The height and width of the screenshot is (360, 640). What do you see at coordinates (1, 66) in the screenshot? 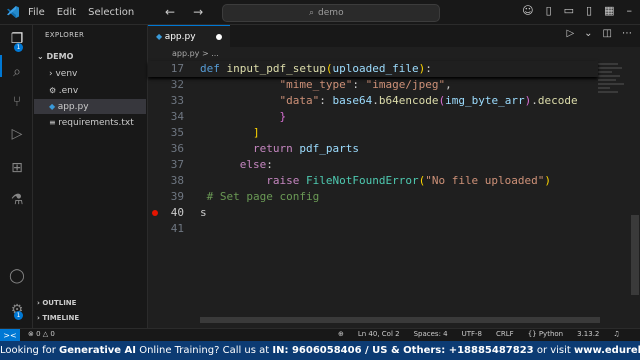
I see `active-indicator` at bounding box center [1, 66].